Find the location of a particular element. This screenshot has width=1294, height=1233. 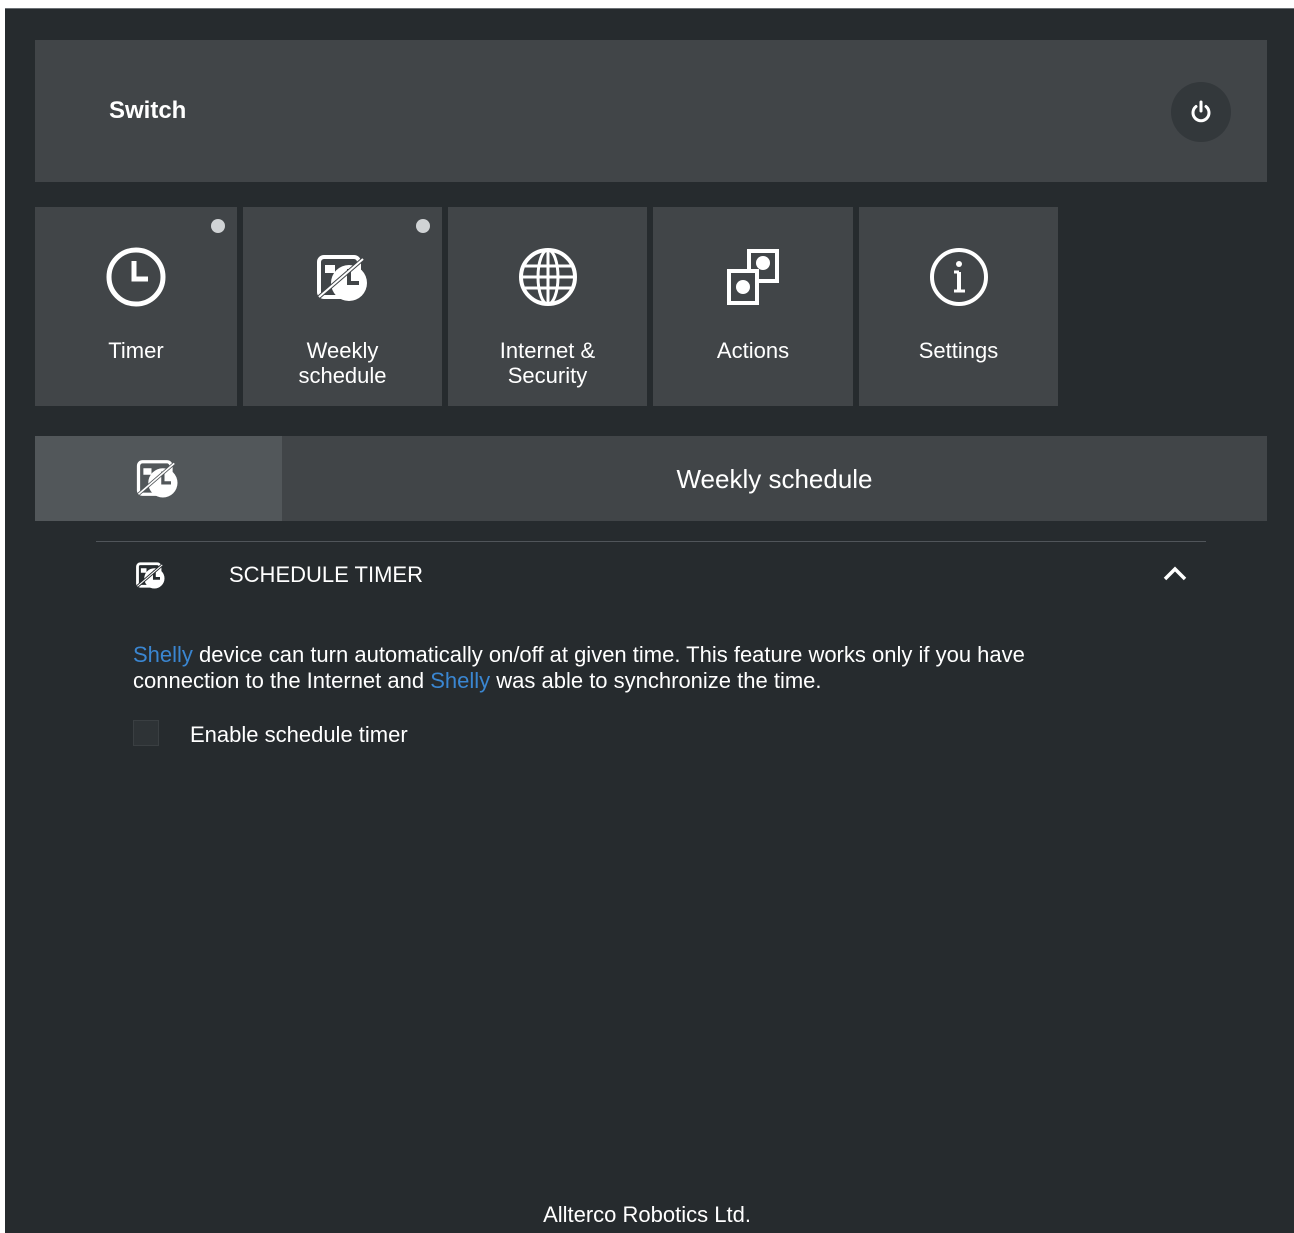

tile-label: Settings is located at coordinates (958, 350).